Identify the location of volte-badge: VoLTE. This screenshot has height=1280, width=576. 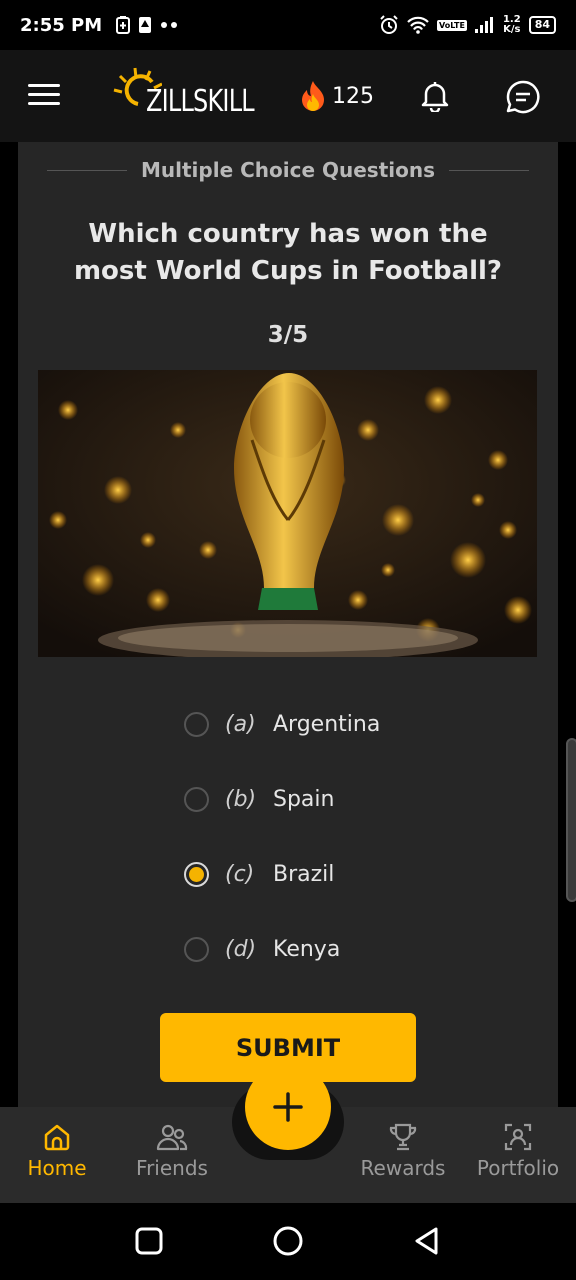
(452, 25).